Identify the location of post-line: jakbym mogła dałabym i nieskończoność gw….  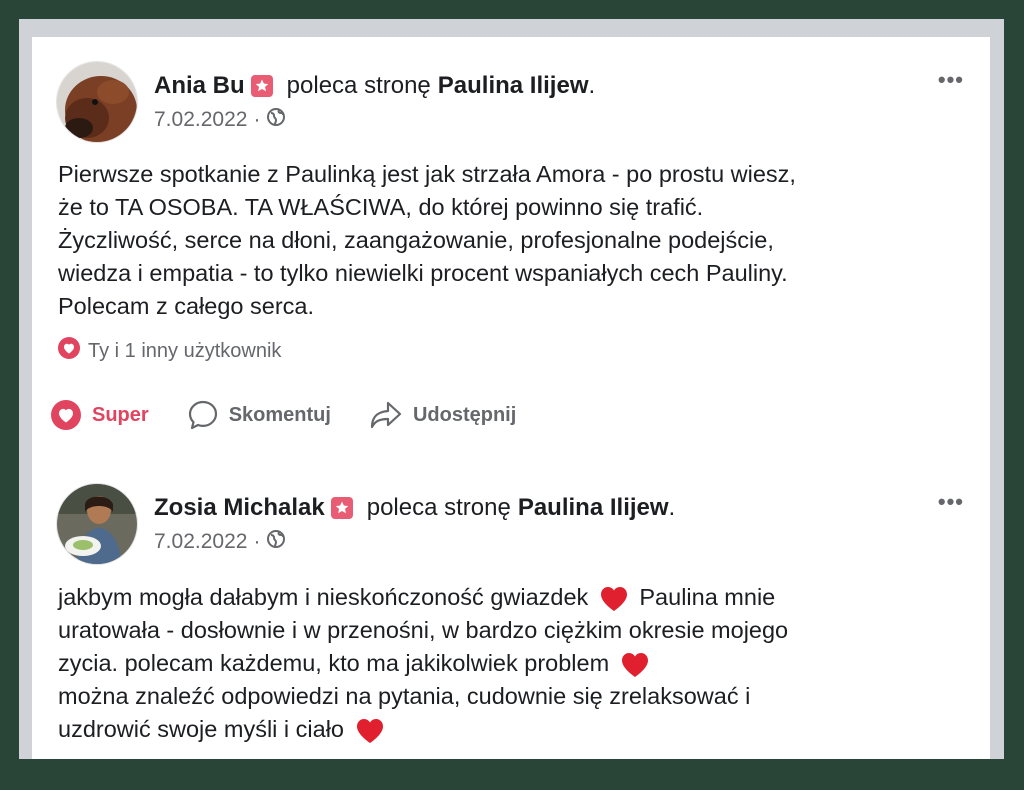
(513, 597).